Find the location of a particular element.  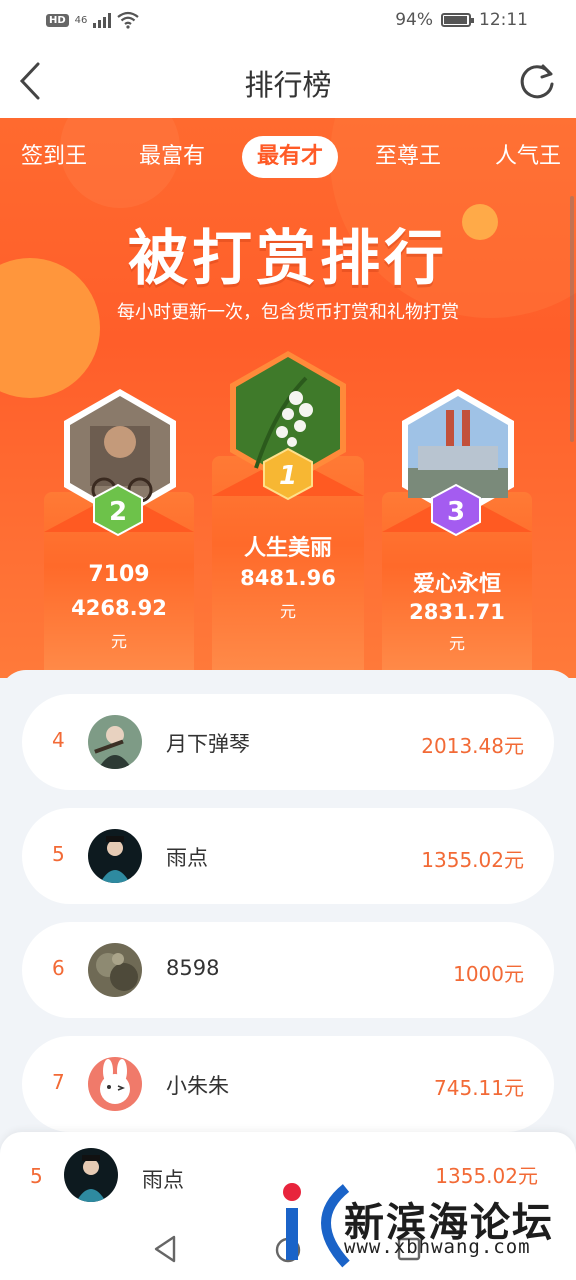

tab-richest: 最富有 is located at coordinates (172, 157).